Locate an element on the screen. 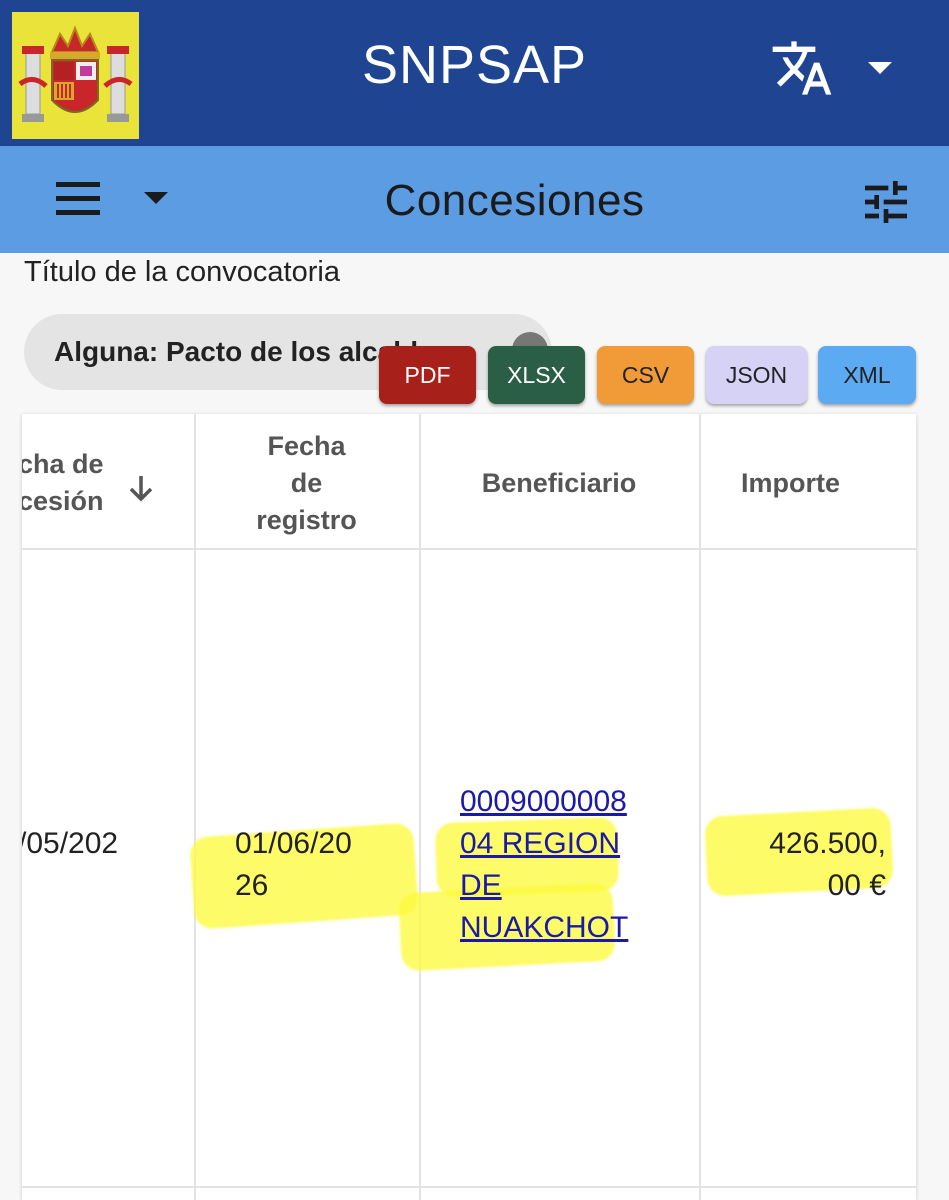 The image size is (949, 1200). cell-line: 01/06/20 is located at coordinates (293, 843).